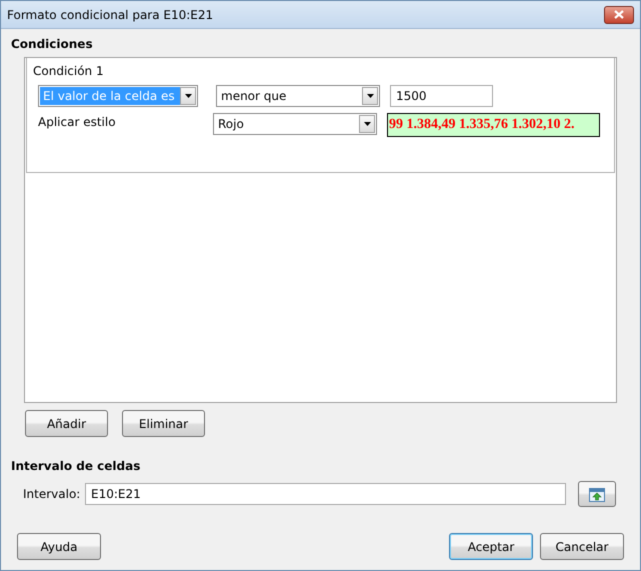  I want to click on value-field: 1500, so click(441, 96).